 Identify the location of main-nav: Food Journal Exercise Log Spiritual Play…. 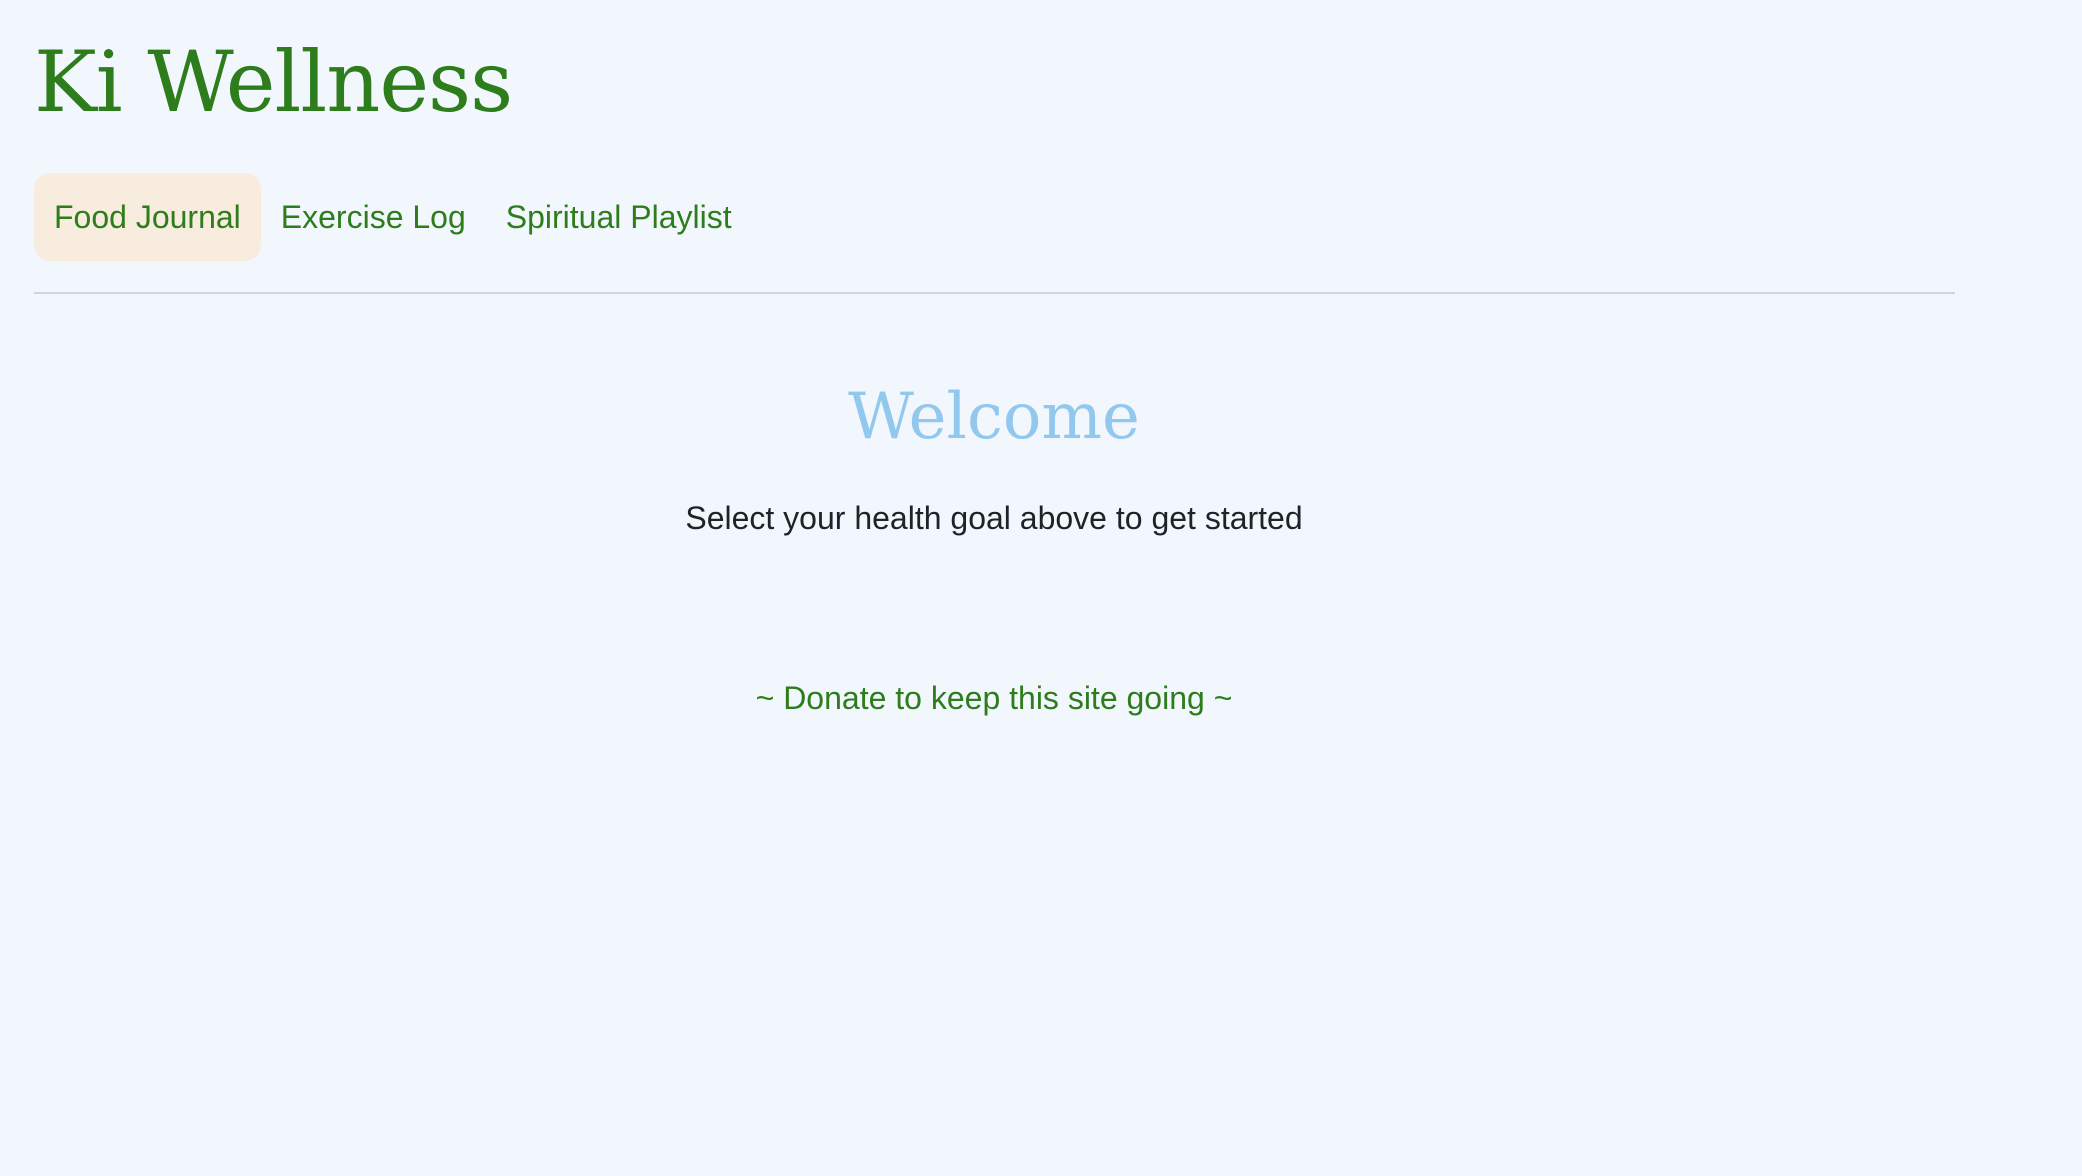
(393, 217).